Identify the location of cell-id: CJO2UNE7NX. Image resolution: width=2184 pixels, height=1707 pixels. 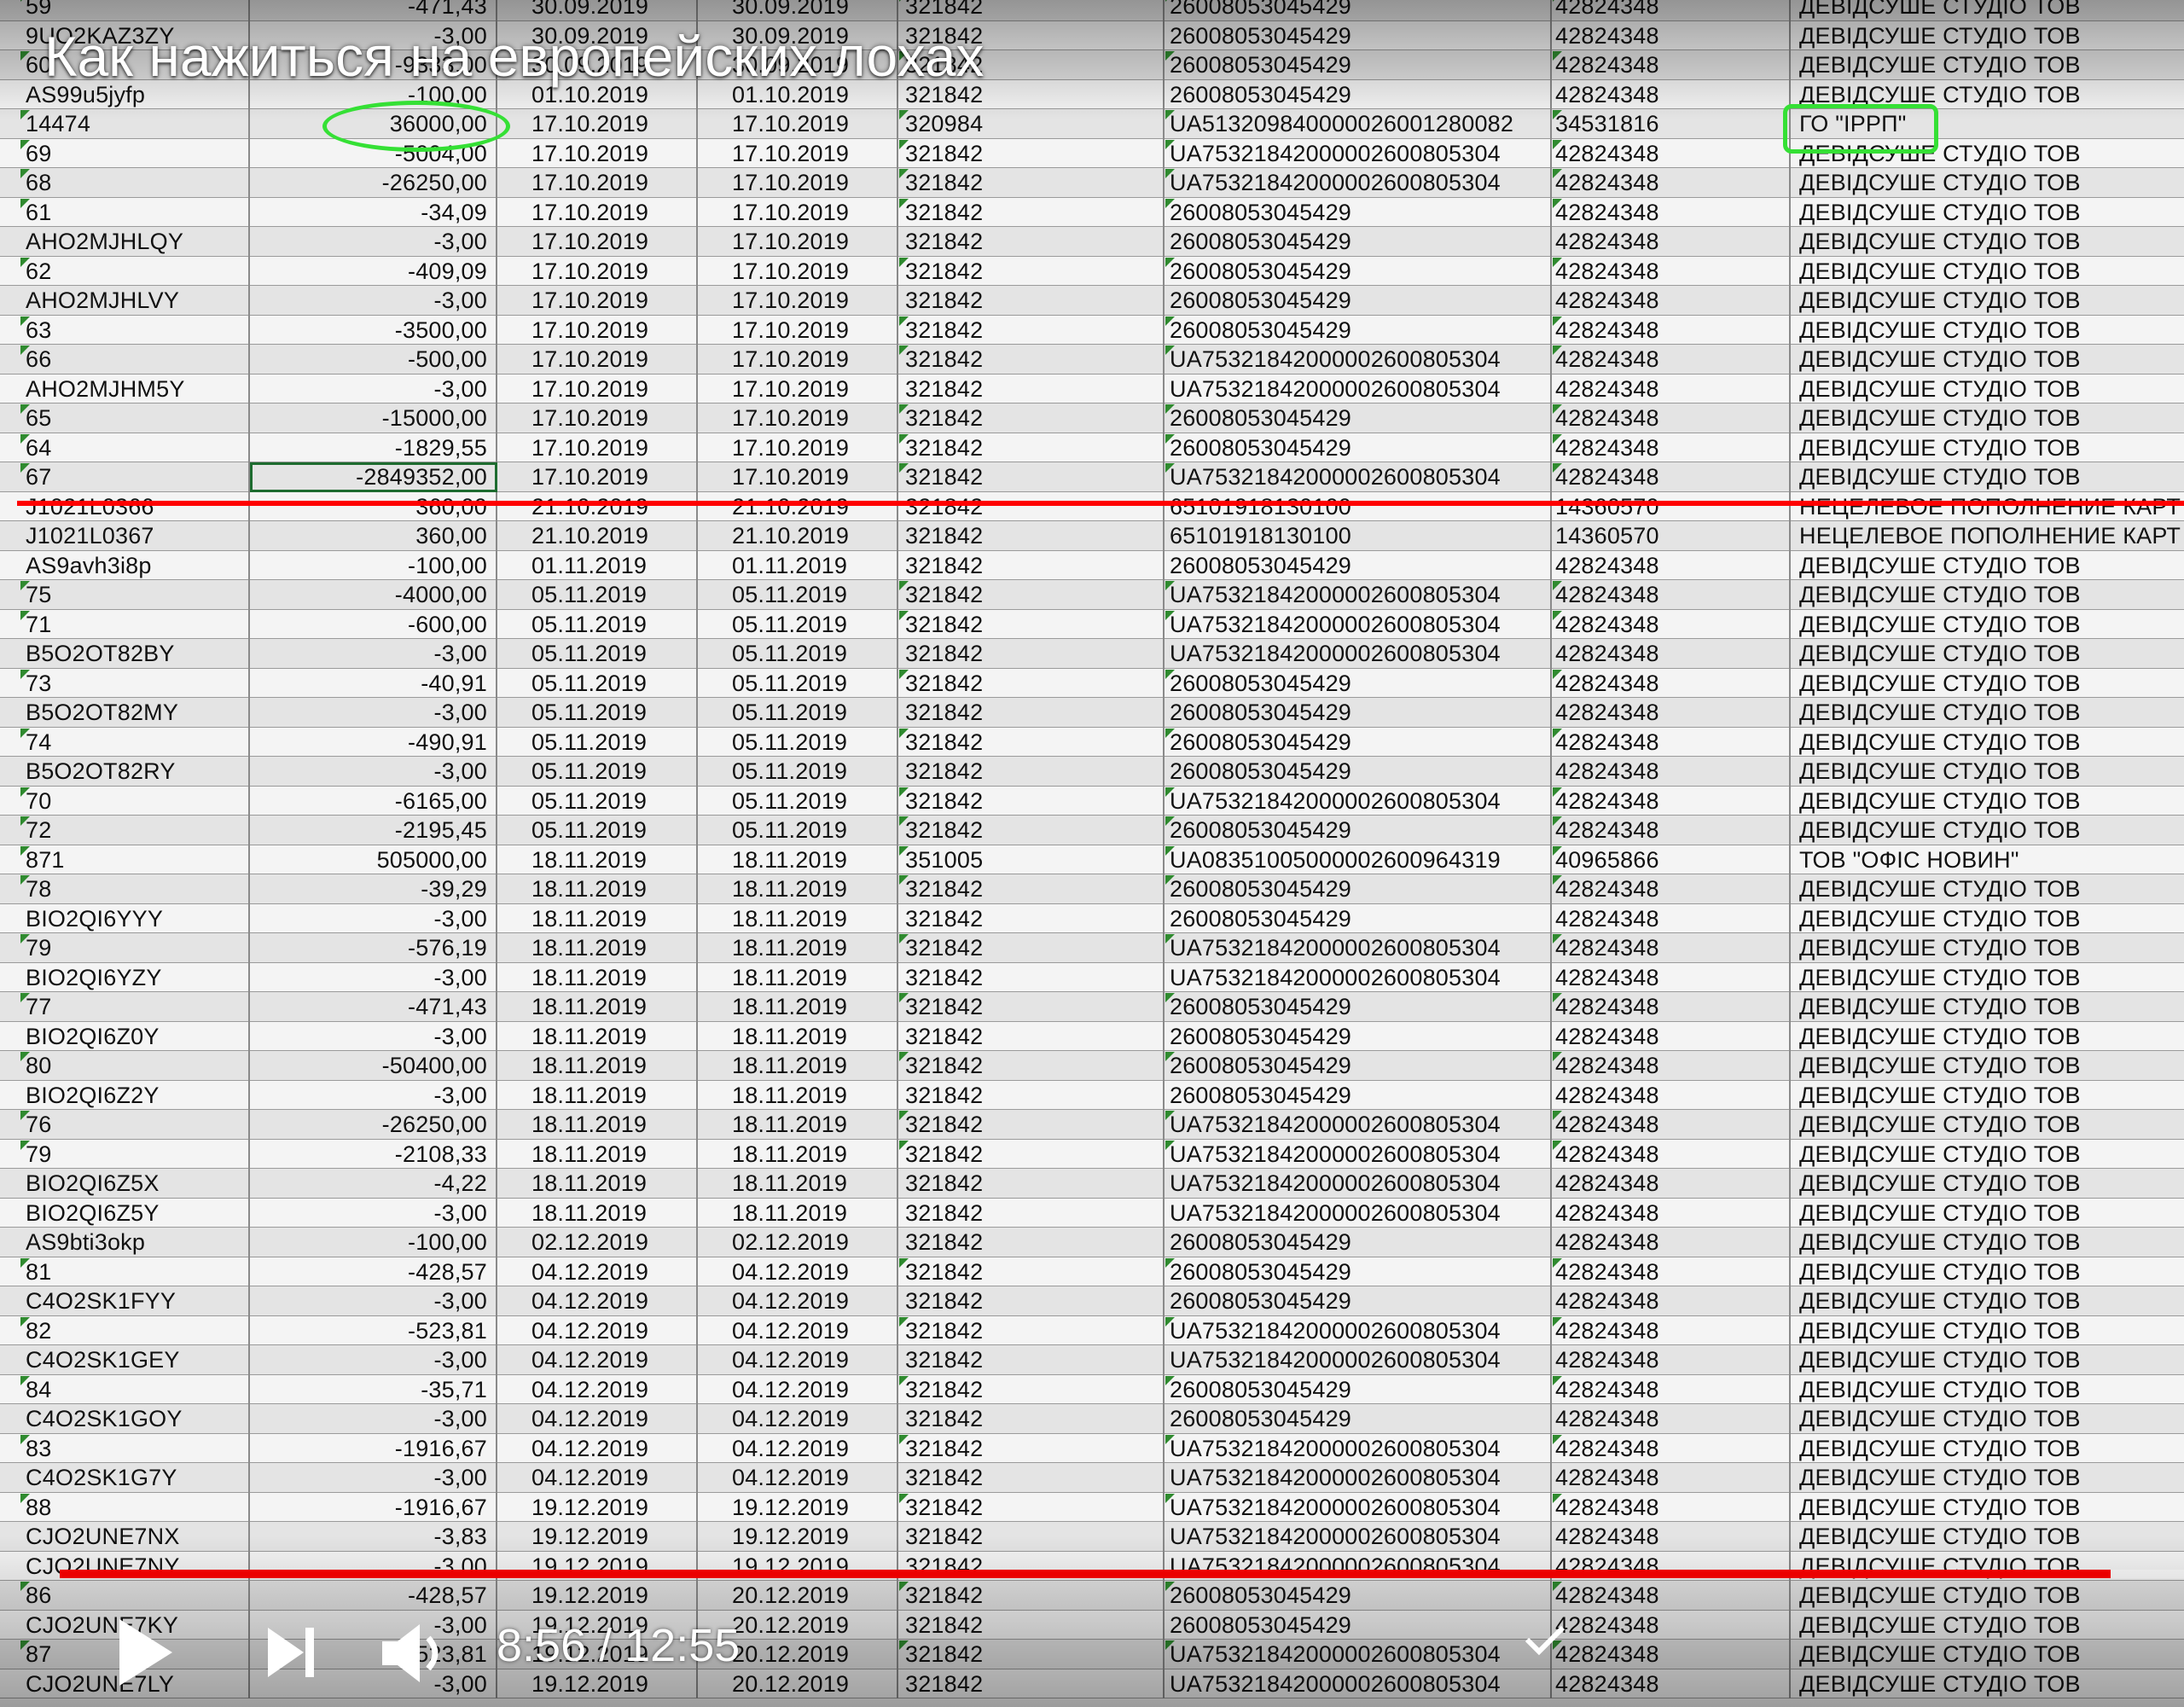
(125, 1537).